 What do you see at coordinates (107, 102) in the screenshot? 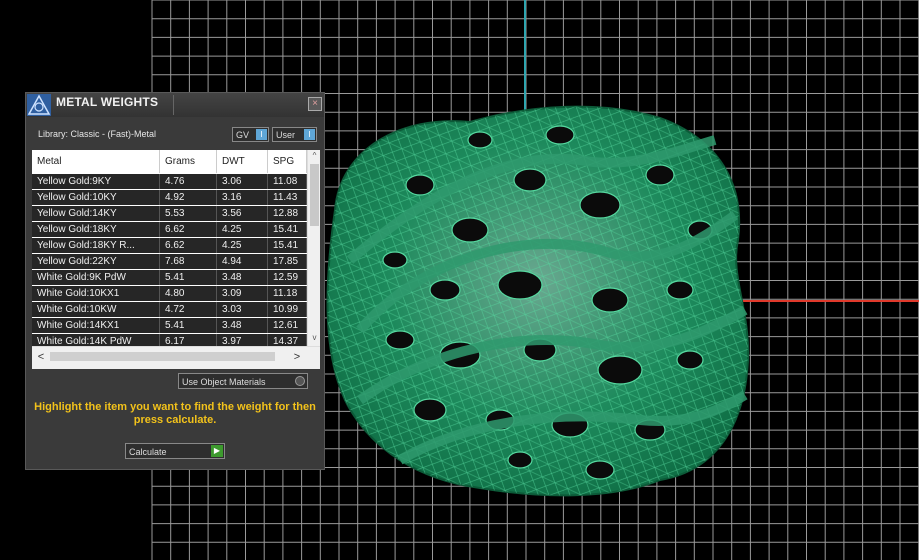
I see `dialog-title: METAL WEIGHTS` at bounding box center [107, 102].